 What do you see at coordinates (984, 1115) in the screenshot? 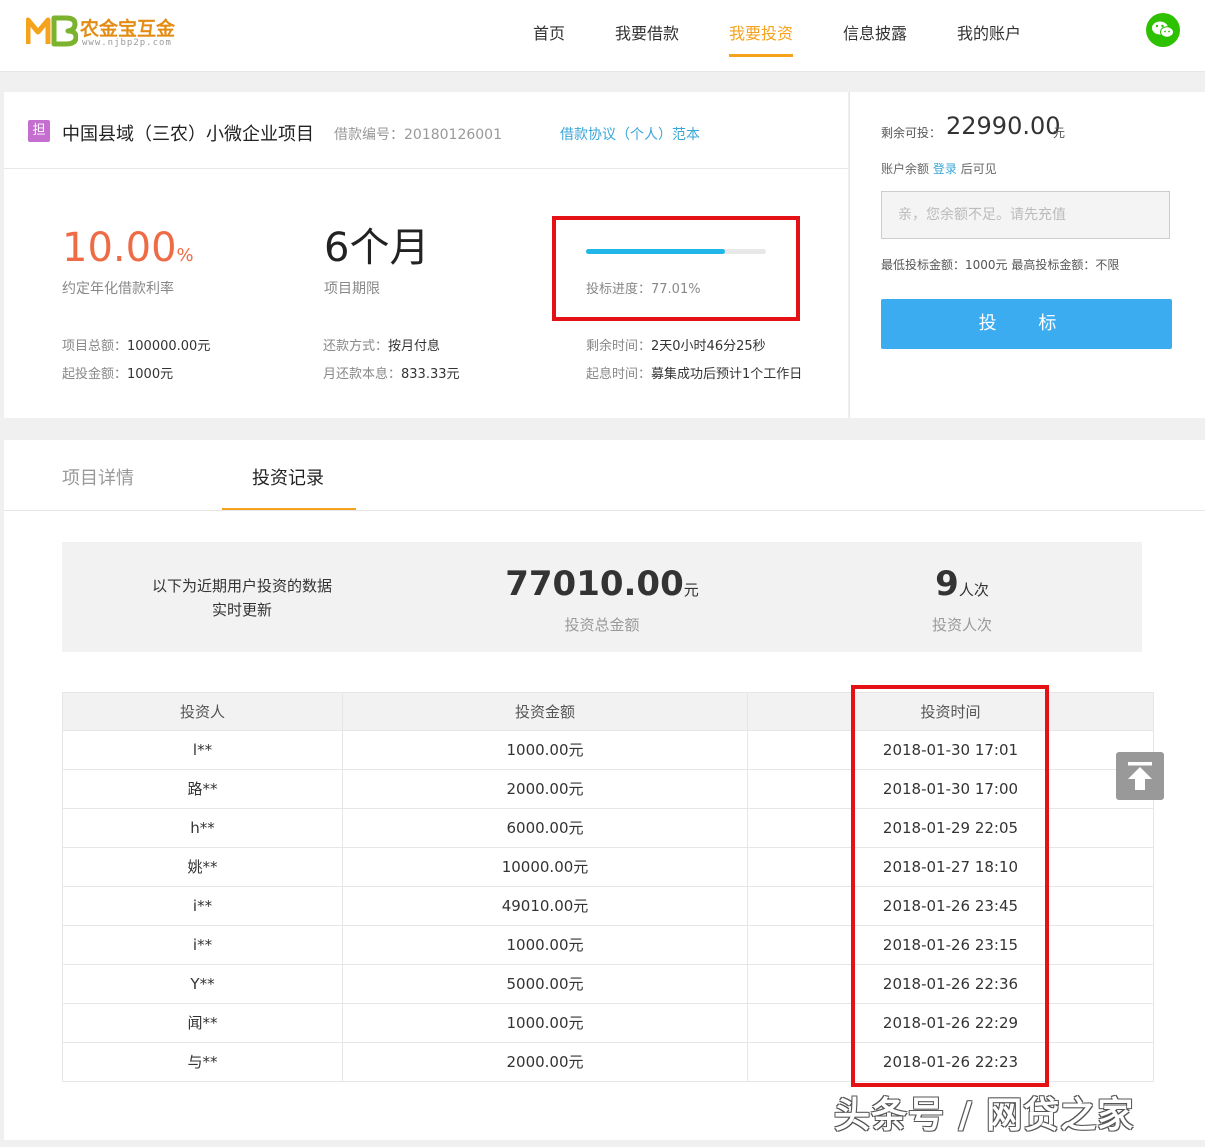
I see `watermark-text: 头条号 / 网贷之家` at bounding box center [984, 1115].